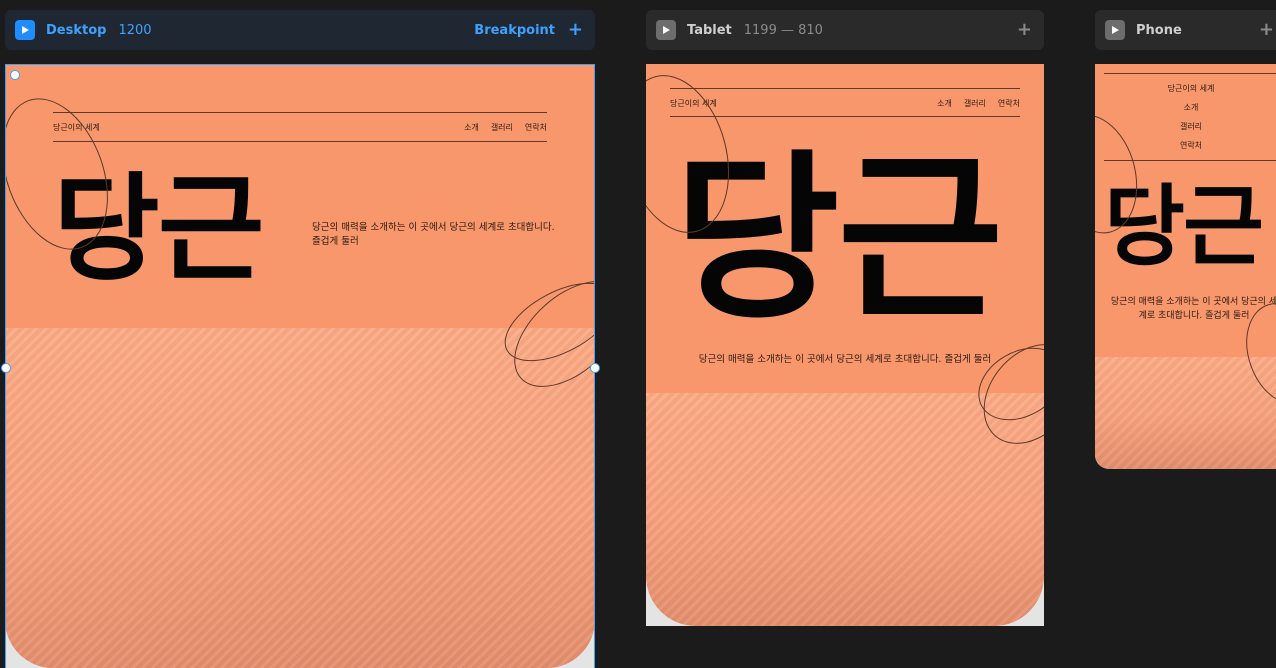 Image resolution: width=1276 pixels, height=668 pixels. What do you see at coordinates (6, 368) in the screenshot?
I see `resize-handle-left` at bounding box center [6, 368].